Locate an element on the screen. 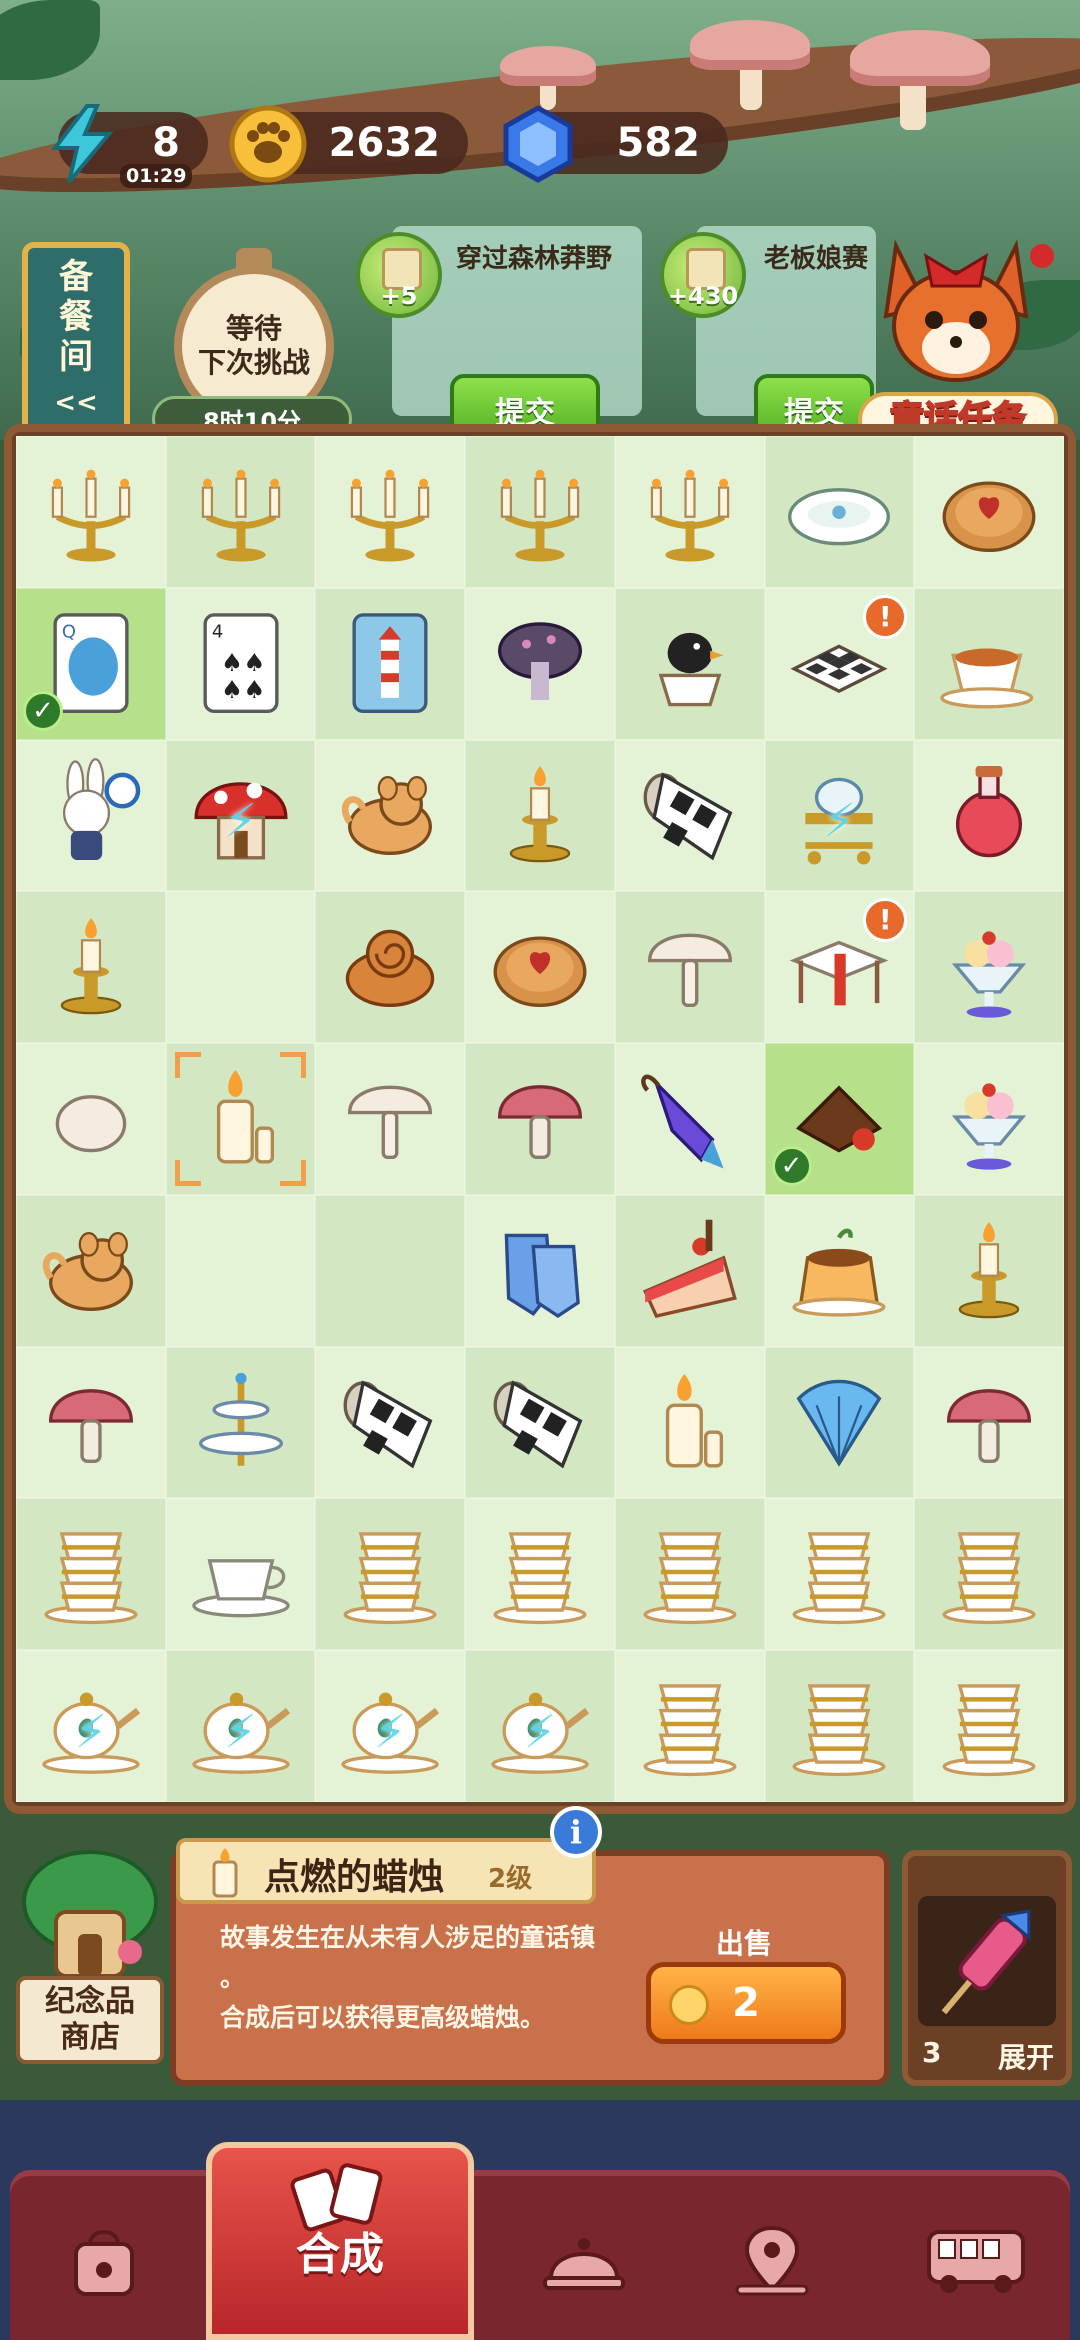 The height and width of the screenshot is (2340, 1080). red-mushroom-icon is located at coordinates (540, 1119).